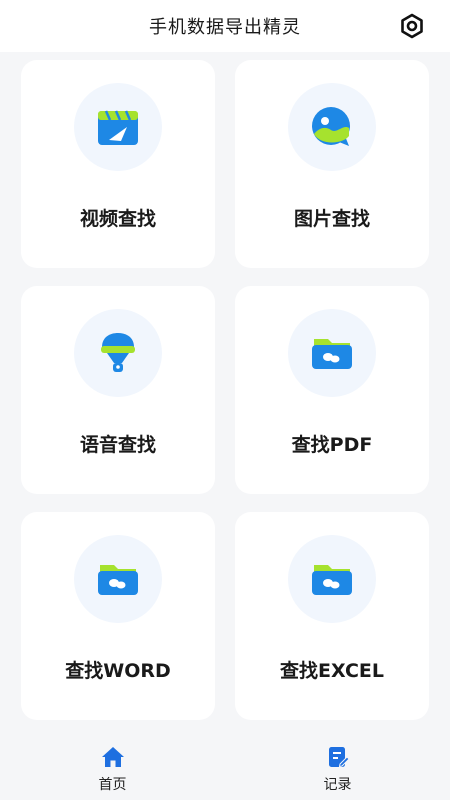 The image size is (450, 800). I want to click on settings-button, so click(412, 26).